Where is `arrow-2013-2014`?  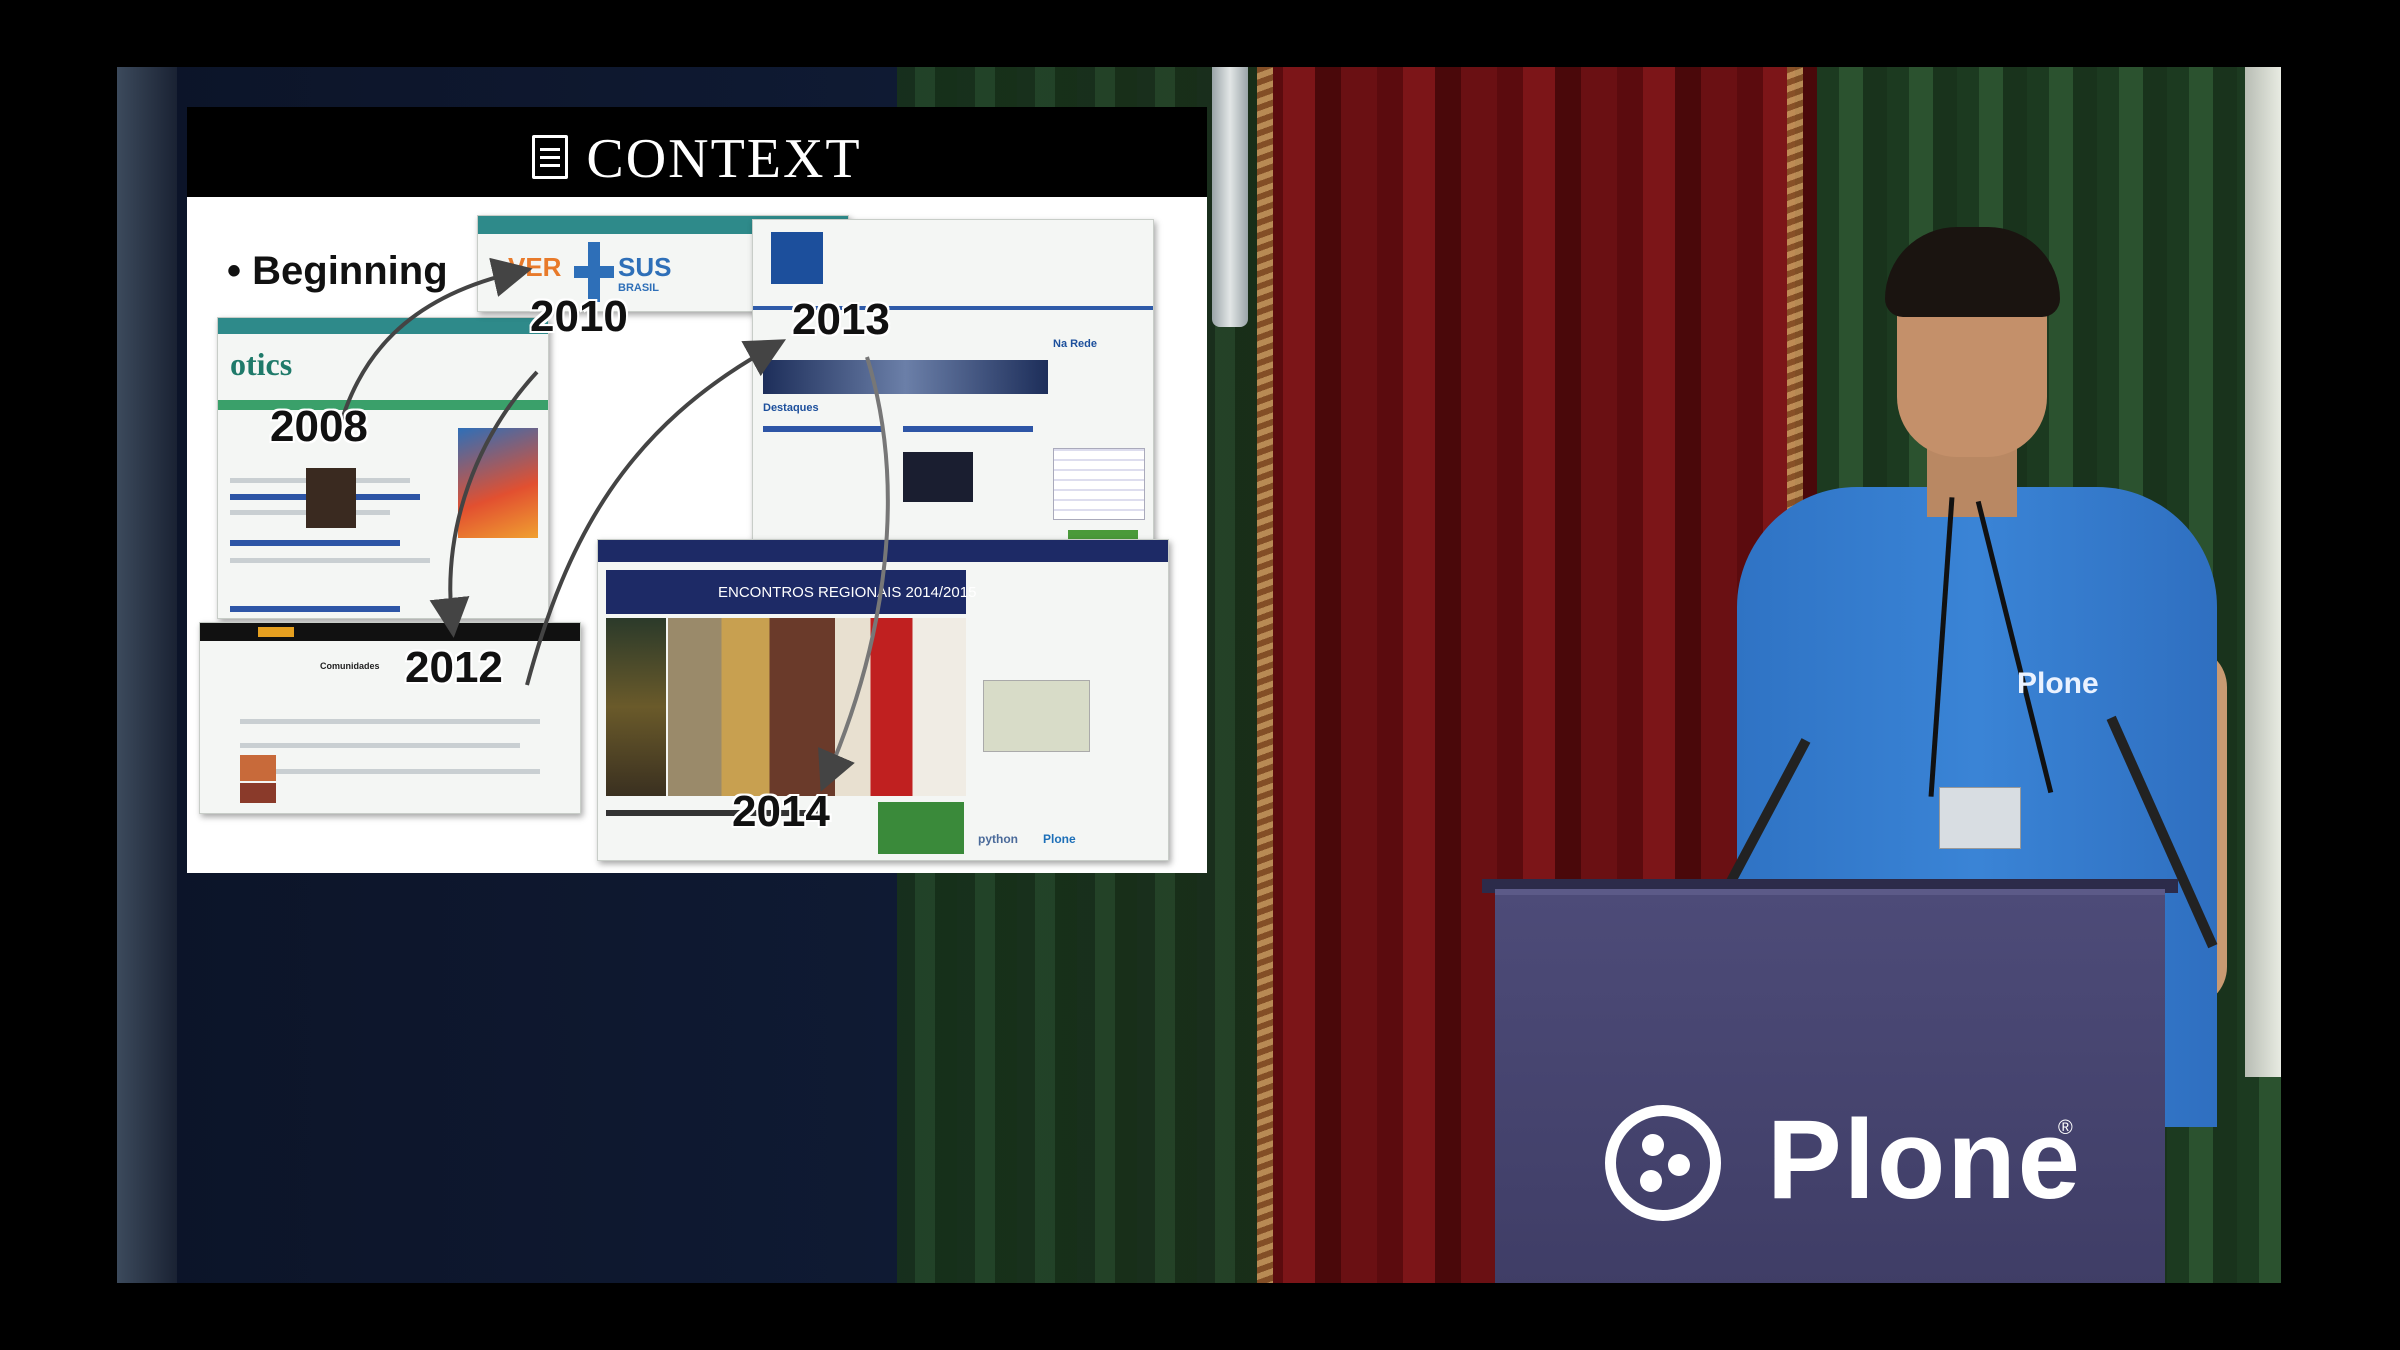
arrow-2013-2014 is located at coordinates (854, 574).